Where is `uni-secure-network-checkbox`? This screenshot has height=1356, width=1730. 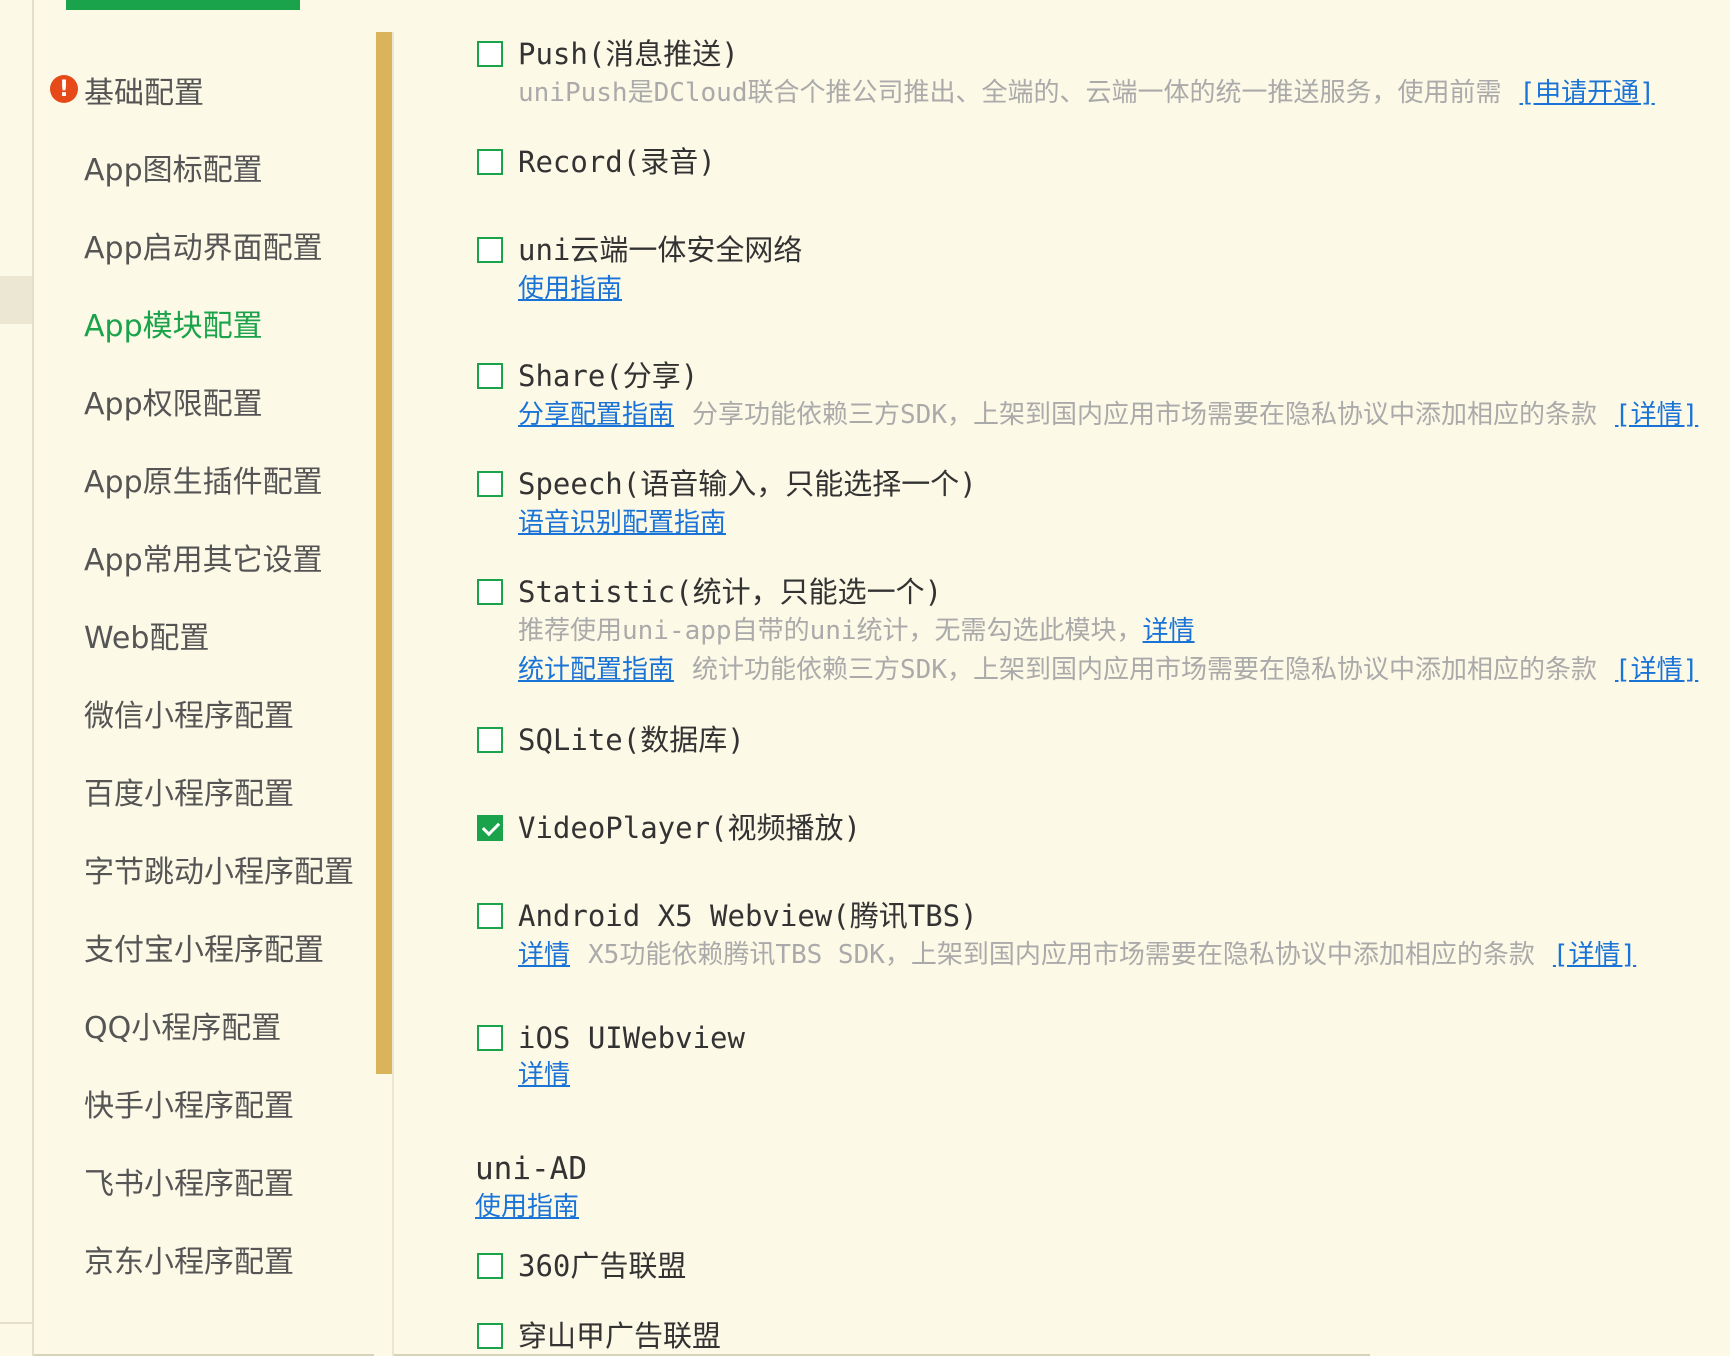 uni-secure-network-checkbox is located at coordinates (490, 250).